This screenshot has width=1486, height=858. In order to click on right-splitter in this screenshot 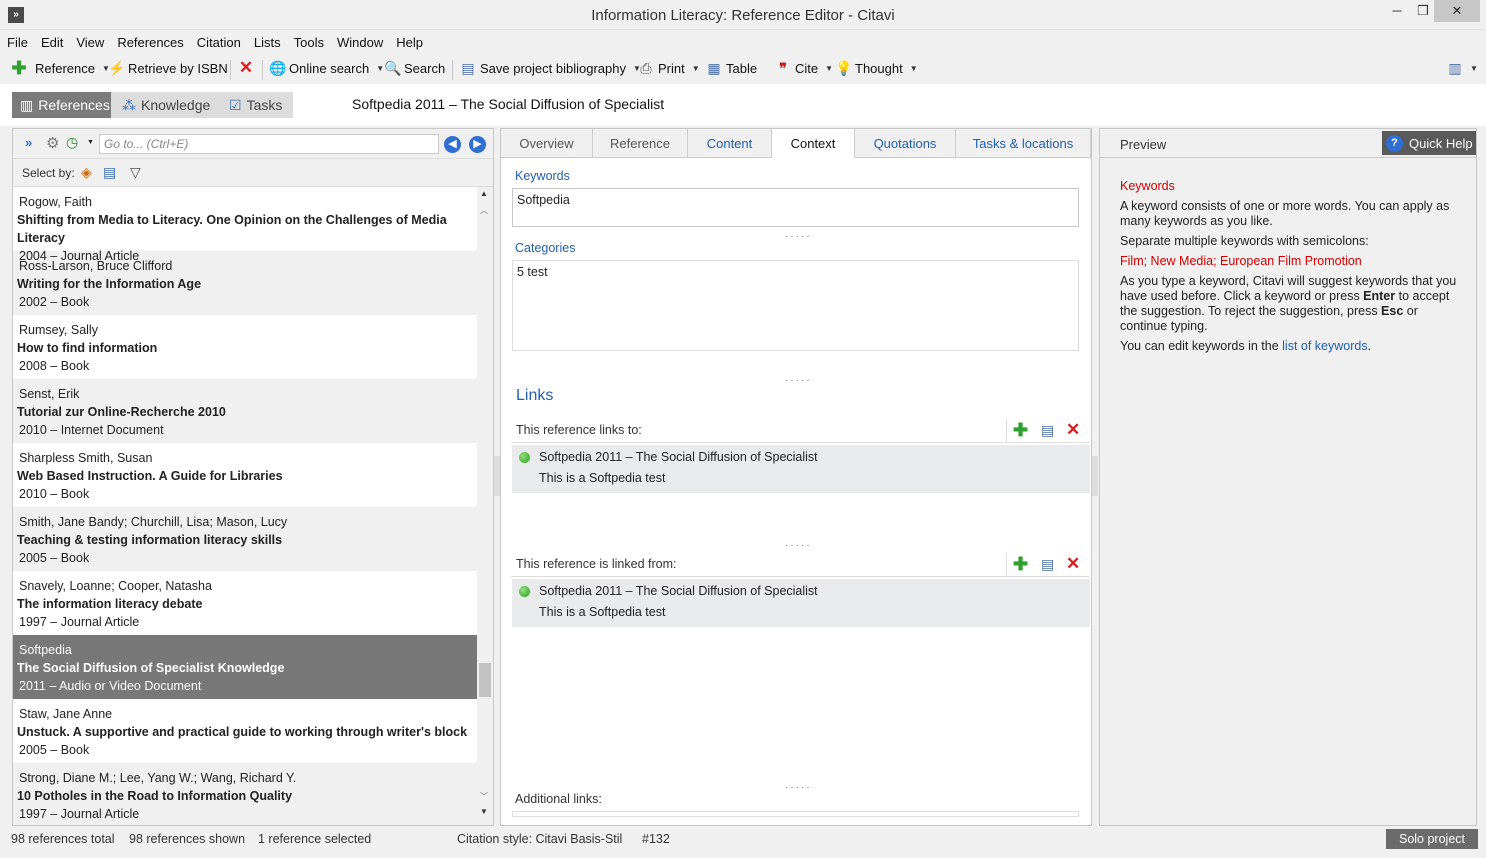, I will do `click(1095, 476)`.